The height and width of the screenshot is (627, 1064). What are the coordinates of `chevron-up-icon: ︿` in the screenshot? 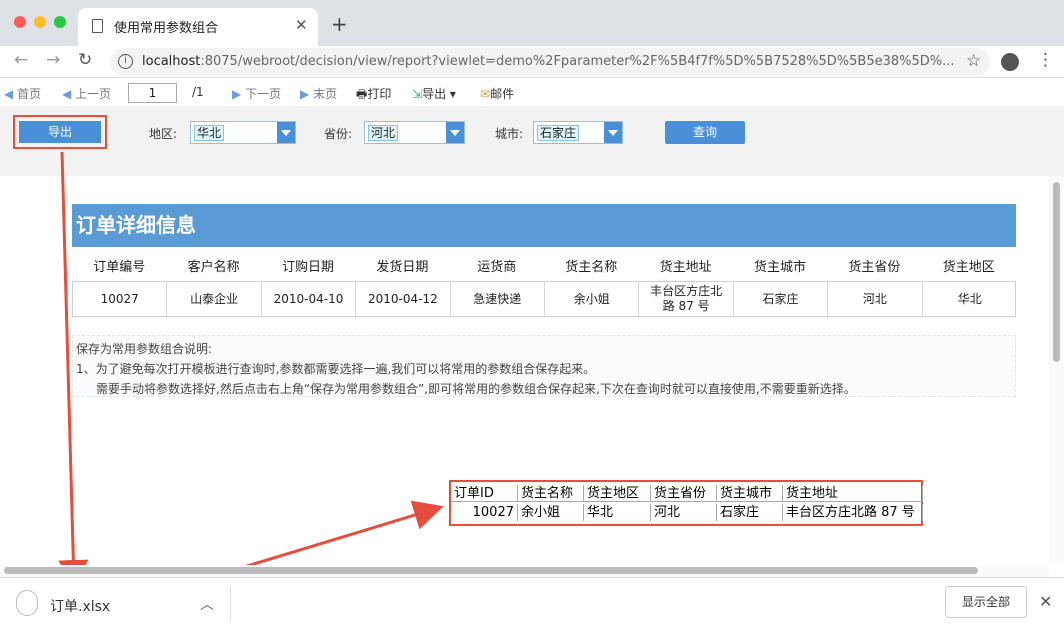 It's located at (207, 604).